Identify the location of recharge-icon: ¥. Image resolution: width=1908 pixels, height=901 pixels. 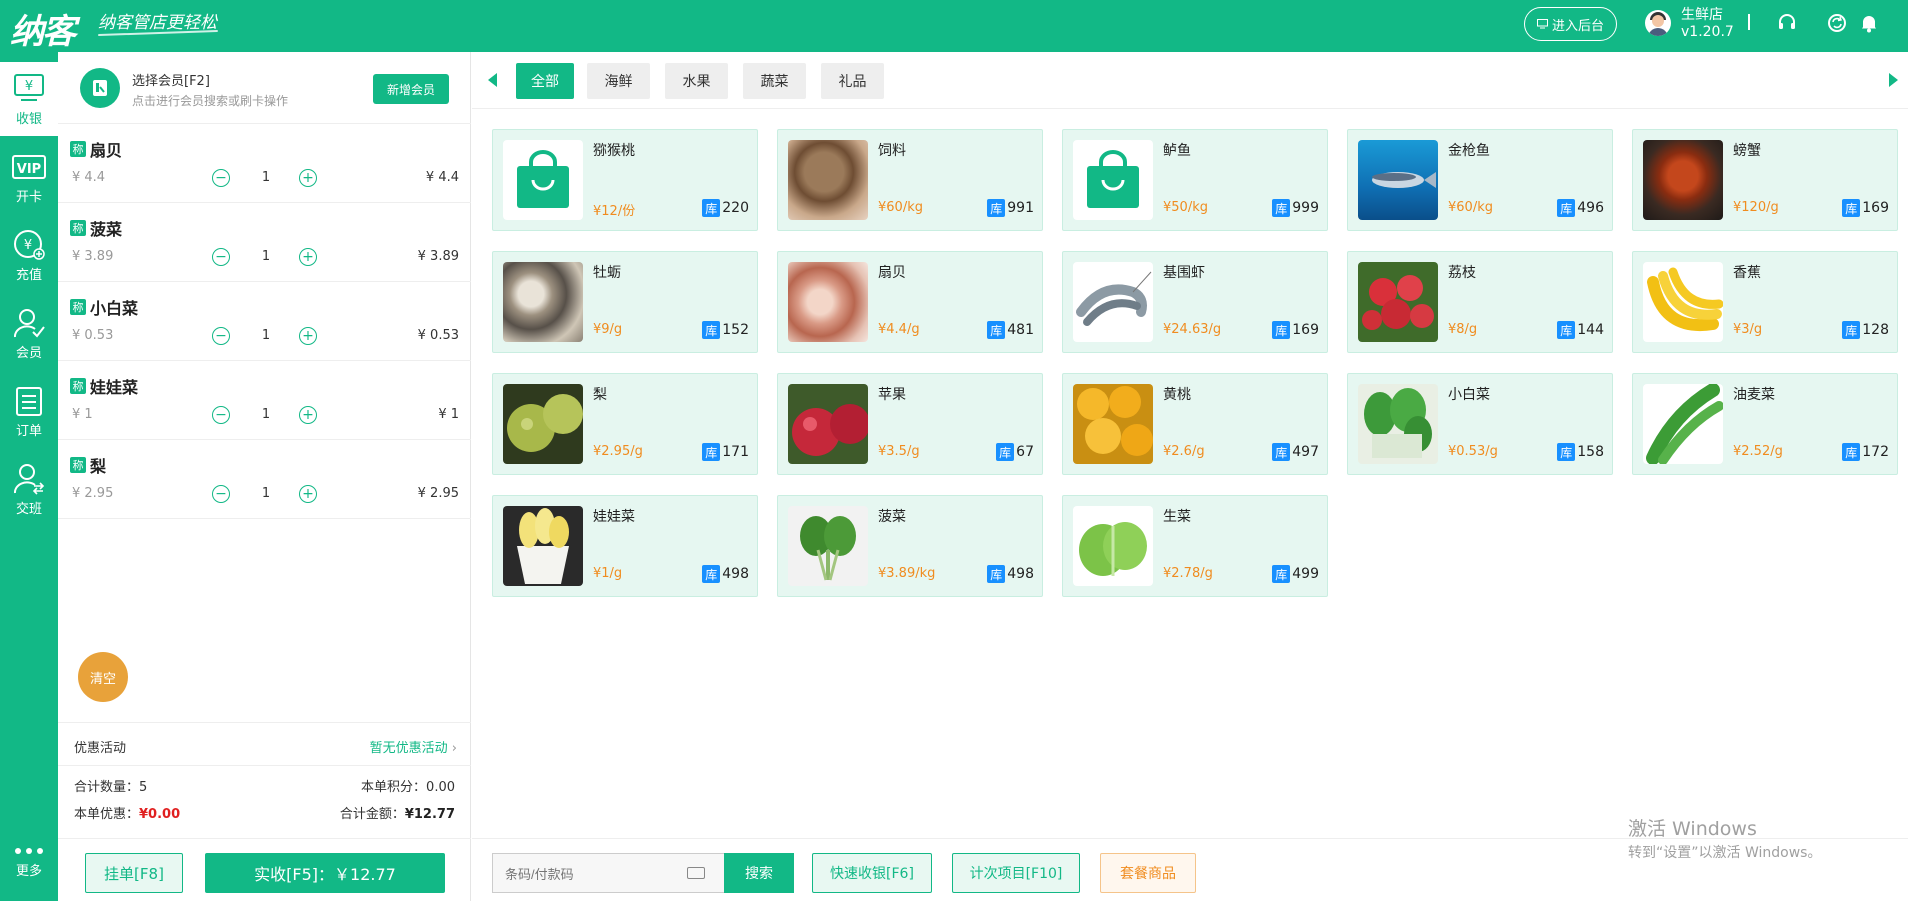
(29, 244).